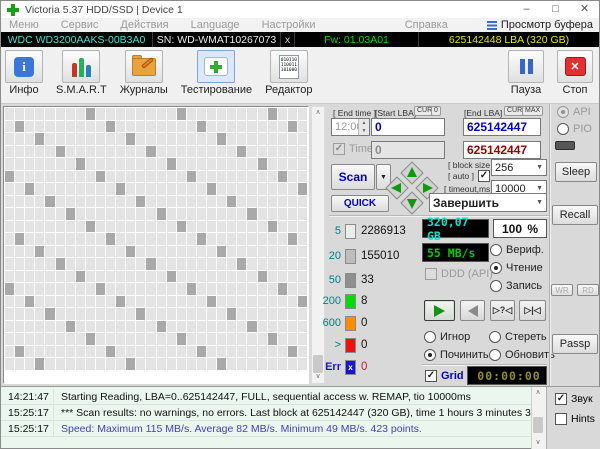 The width and height of the screenshot is (600, 449). I want to click on menu-service: Сервис, so click(80, 25).